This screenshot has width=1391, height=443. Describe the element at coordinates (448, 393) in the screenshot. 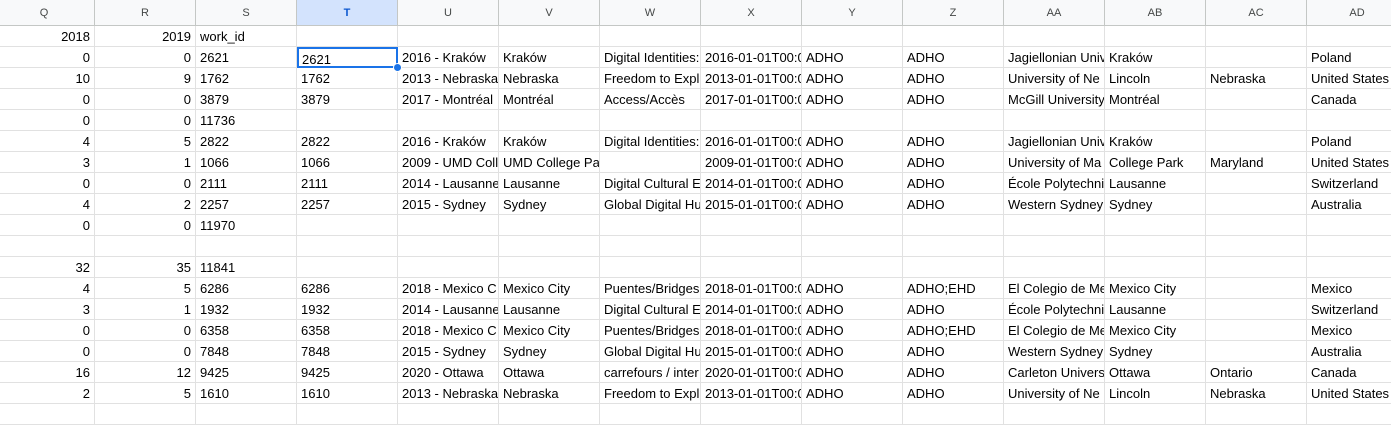

I see `grid-cell: 2013 - Nebraska` at that location.